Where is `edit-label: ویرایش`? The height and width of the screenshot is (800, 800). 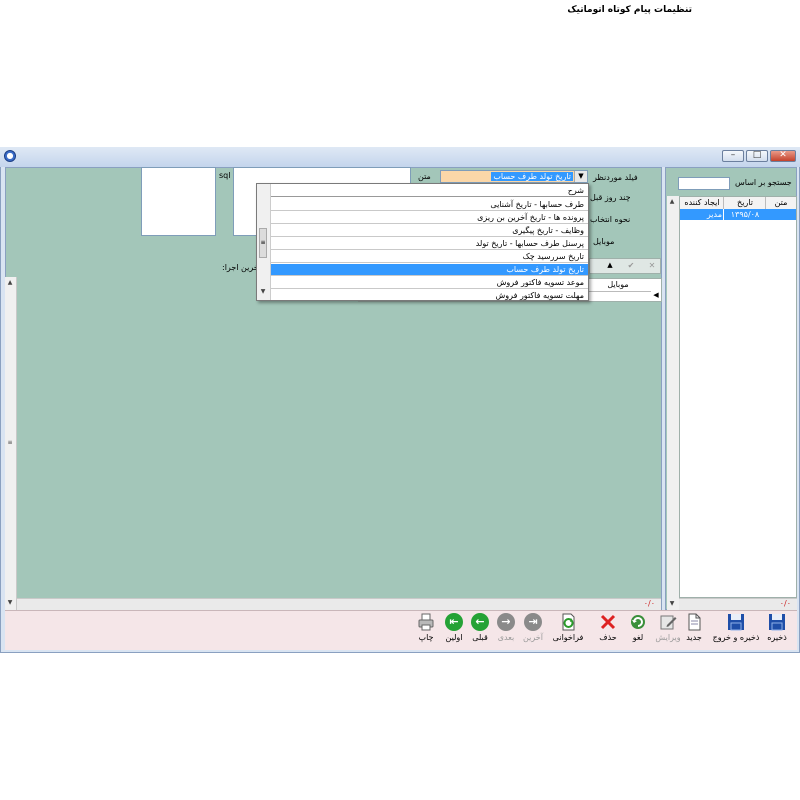 edit-label: ویرایش is located at coordinates (668, 637).